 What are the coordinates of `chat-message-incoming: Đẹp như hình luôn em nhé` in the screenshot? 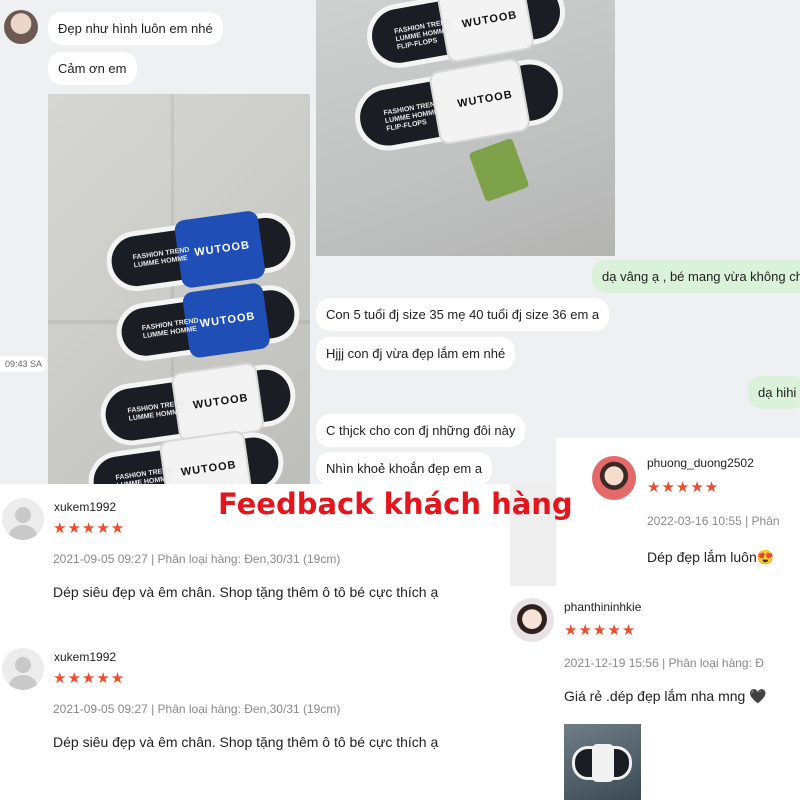 It's located at (135, 28).